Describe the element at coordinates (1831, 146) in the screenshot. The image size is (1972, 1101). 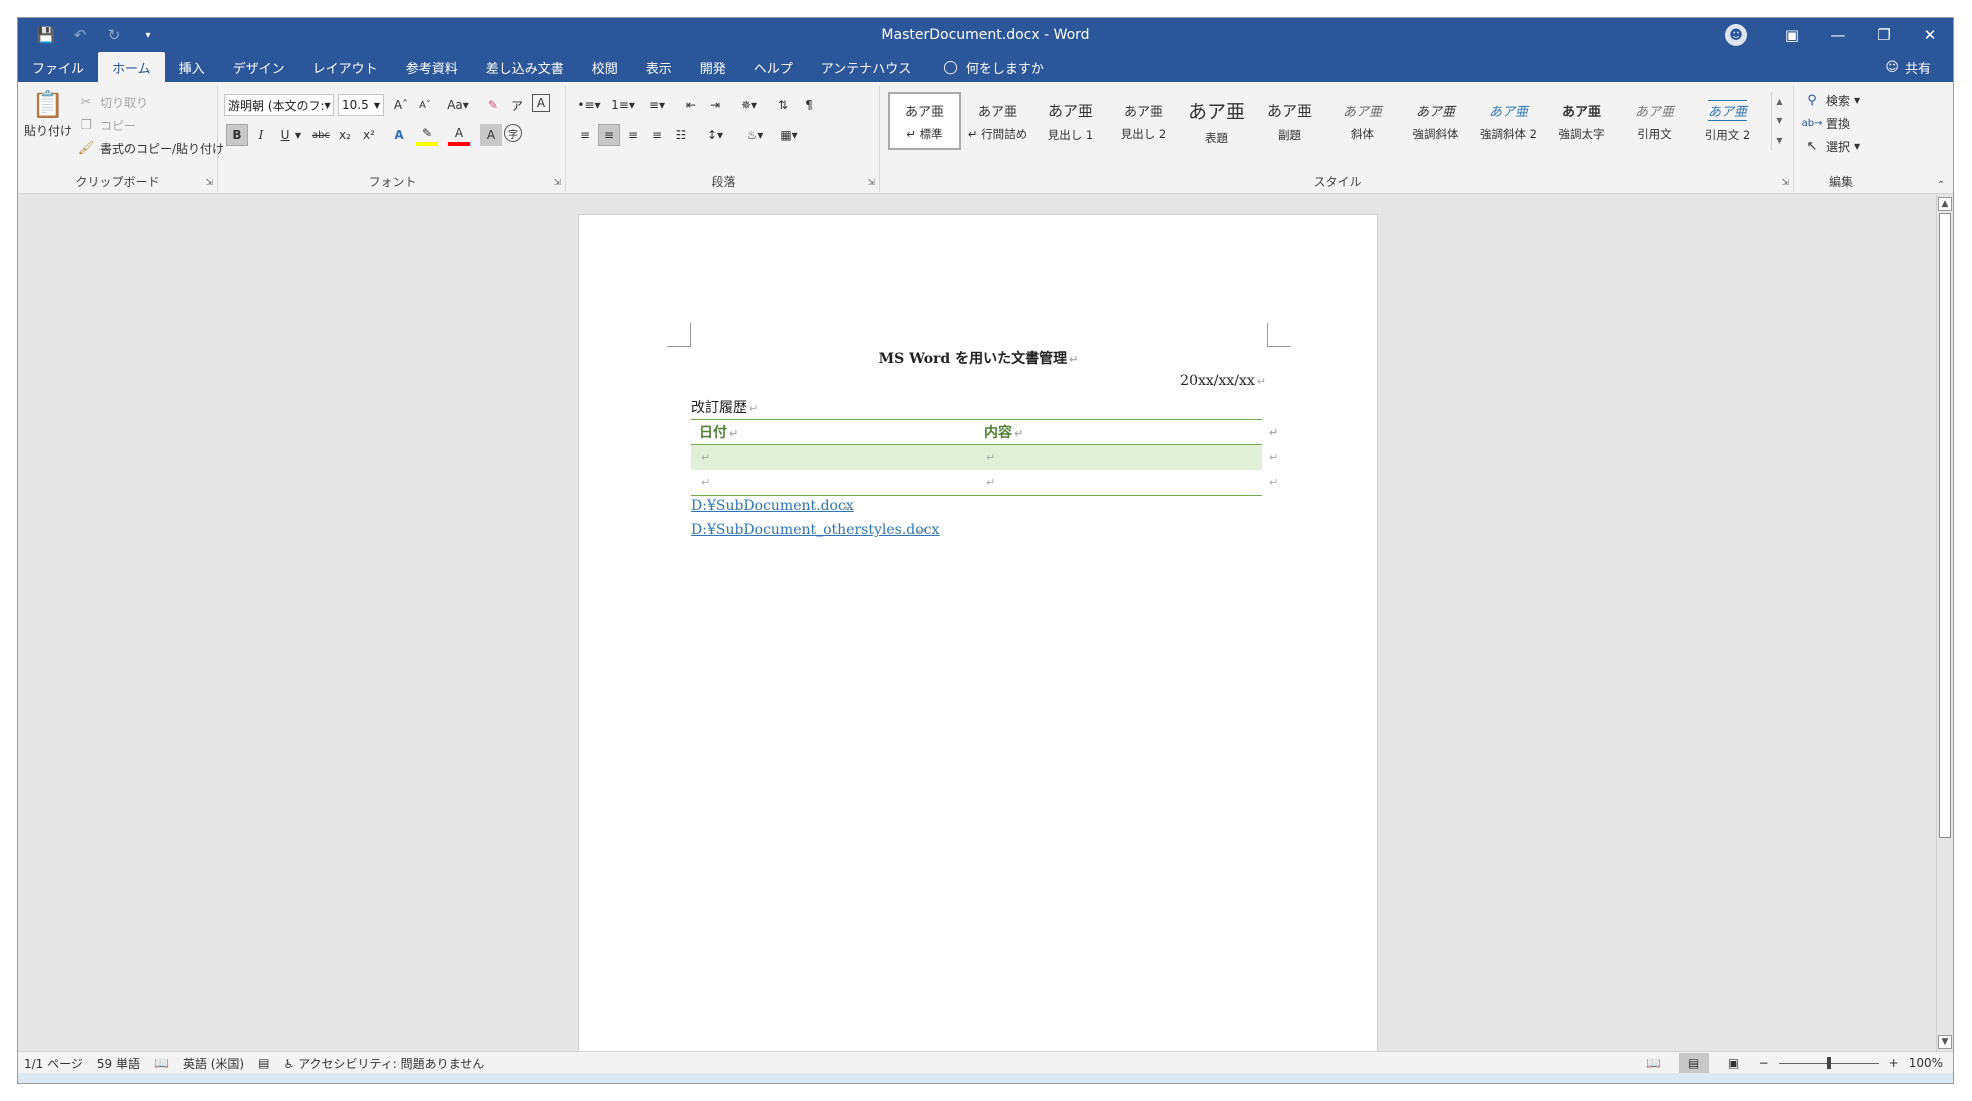
I see `select-button: ↖ 選択 ▼` at that location.